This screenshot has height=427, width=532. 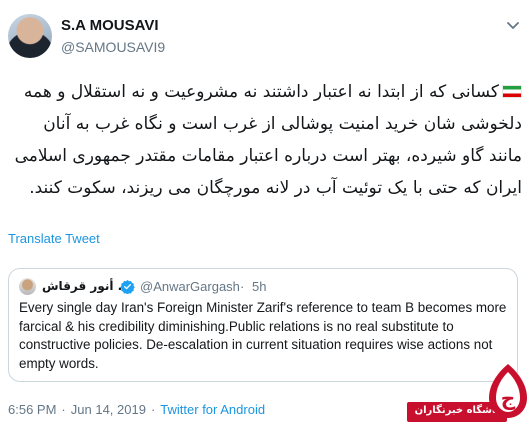 I want to click on tweet-source-link: Twitter for Android, so click(x=212, y=409).